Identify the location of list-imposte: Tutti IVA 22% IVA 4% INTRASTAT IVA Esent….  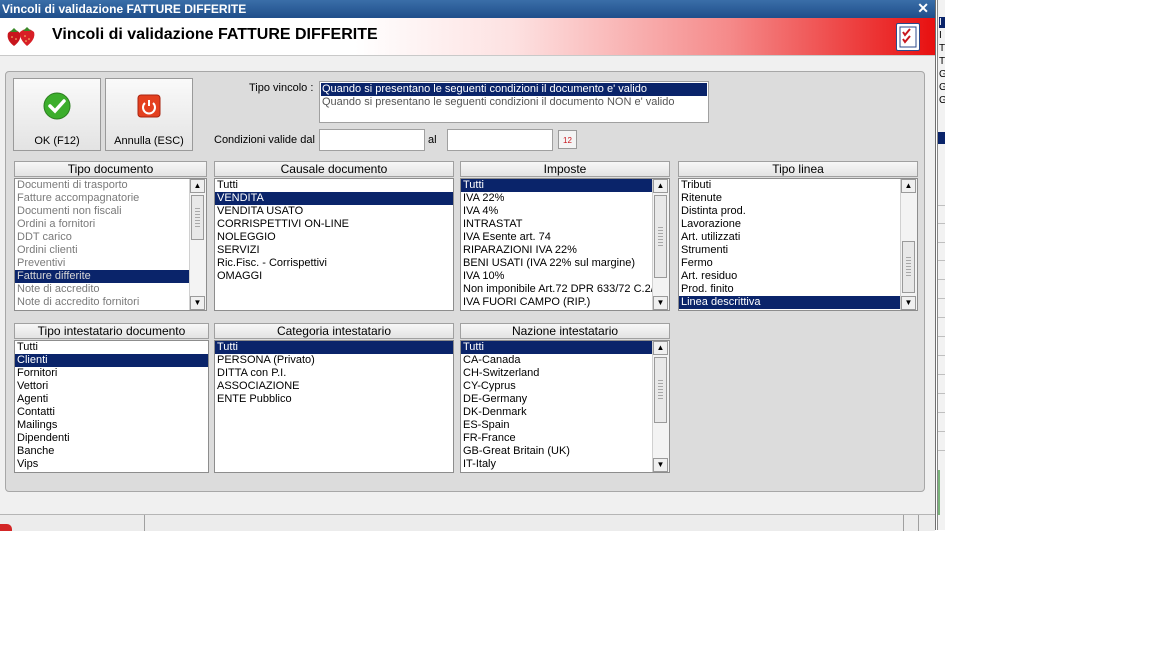
(565, 244).